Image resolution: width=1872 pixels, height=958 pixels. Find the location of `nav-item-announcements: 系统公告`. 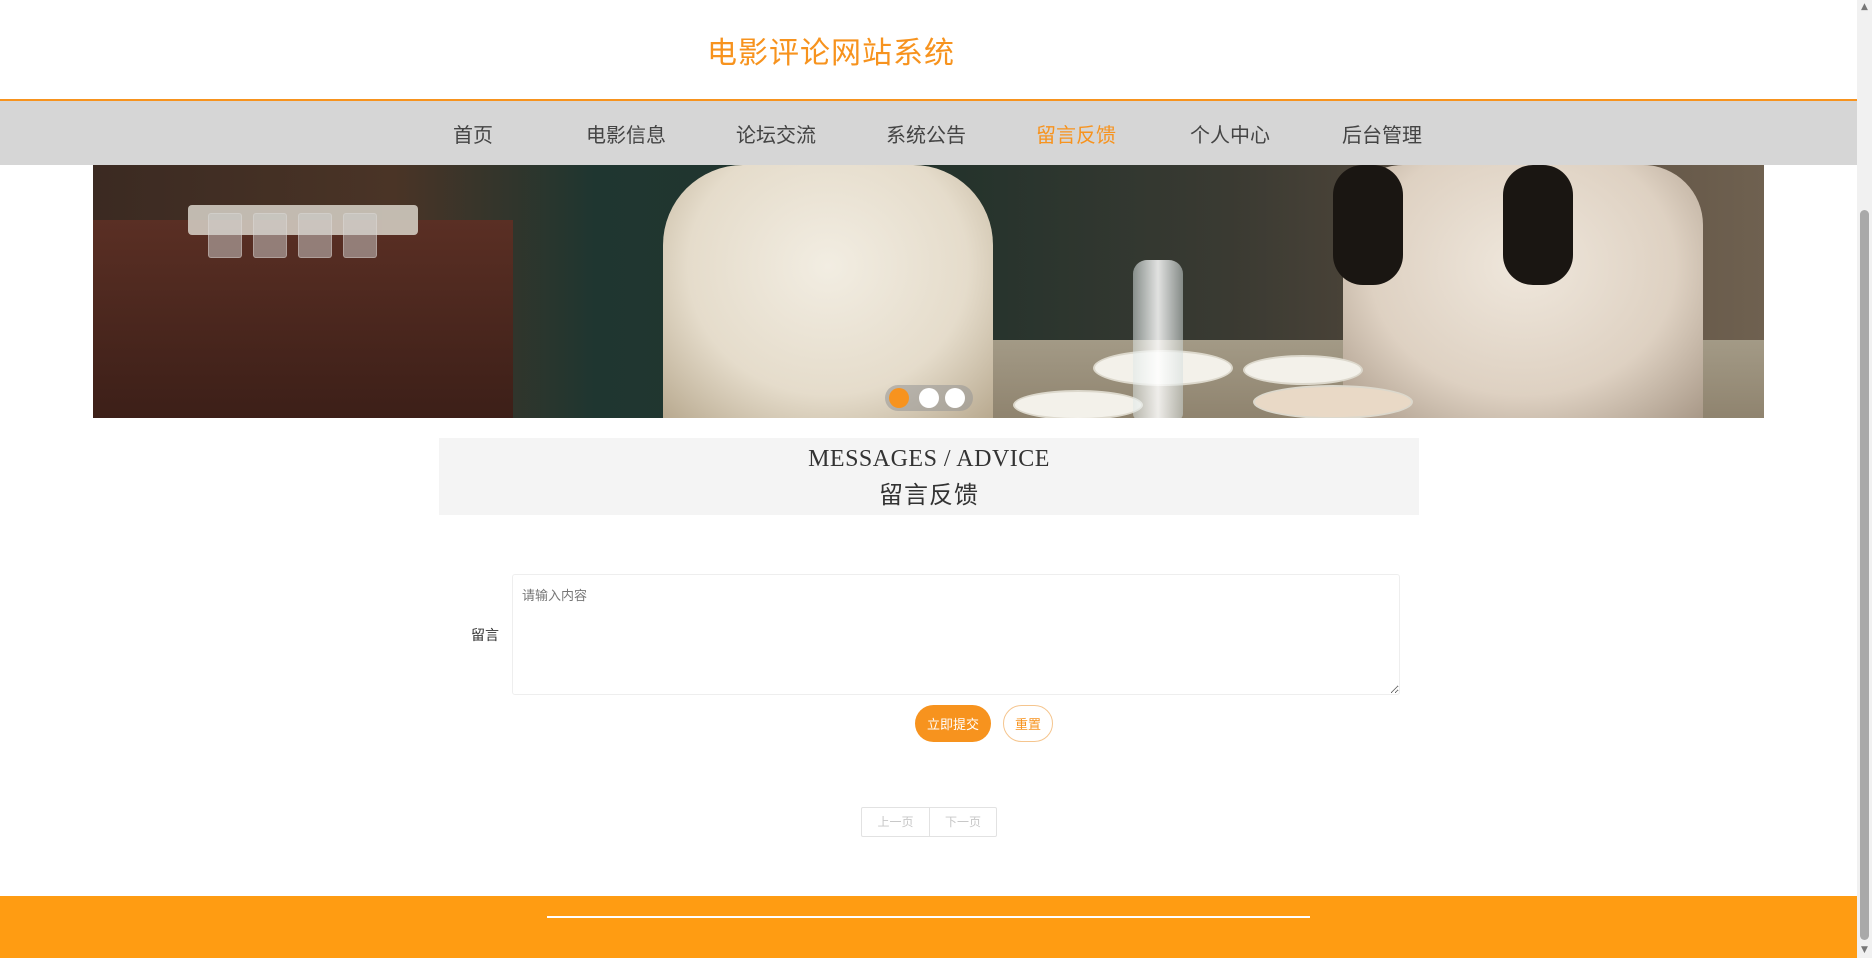

nav-item-announcements: 系统公告 is located at coordinates (926, 133).